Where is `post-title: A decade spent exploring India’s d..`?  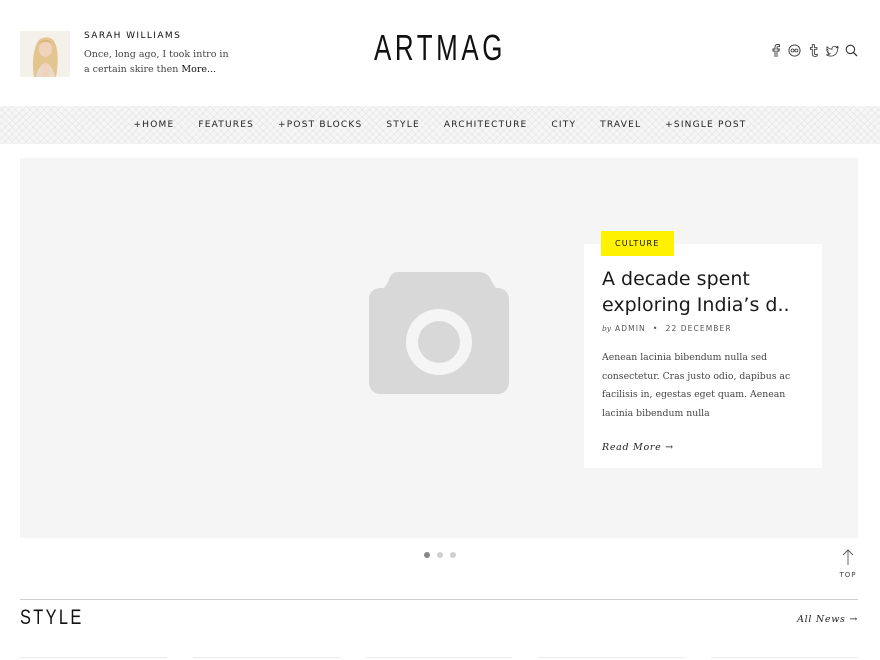
post-title: A decade spent exploring India’s d.. is located at coordinates (703, 292).